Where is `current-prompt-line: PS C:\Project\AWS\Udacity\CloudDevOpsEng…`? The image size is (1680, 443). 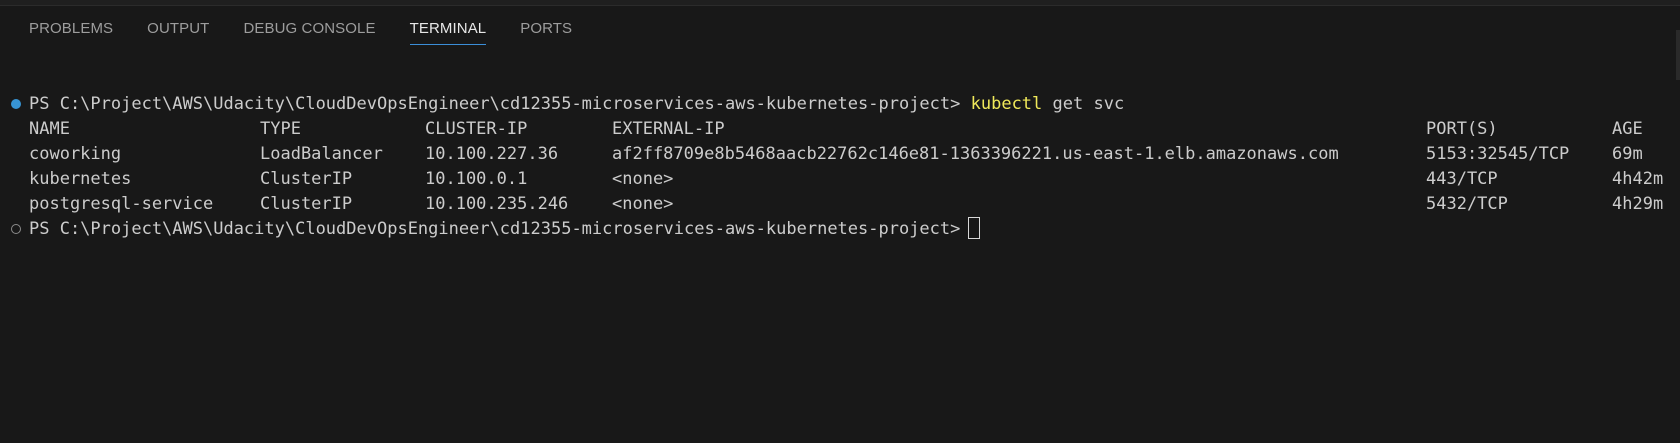
current-prompt-line: PS C:\Project\AWS\Udacity\CloudDevOpsEng… is located at coordinates (834, 229).